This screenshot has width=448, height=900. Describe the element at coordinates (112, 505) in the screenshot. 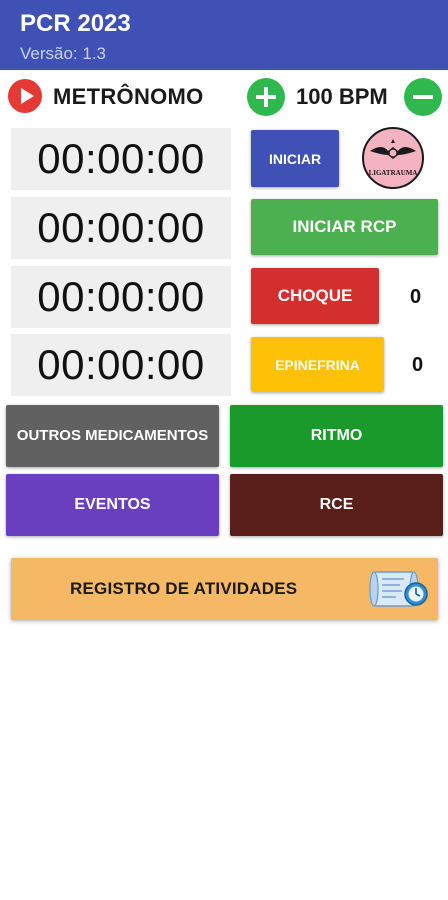

I see `eventos-button: EVENTOS` at that location.